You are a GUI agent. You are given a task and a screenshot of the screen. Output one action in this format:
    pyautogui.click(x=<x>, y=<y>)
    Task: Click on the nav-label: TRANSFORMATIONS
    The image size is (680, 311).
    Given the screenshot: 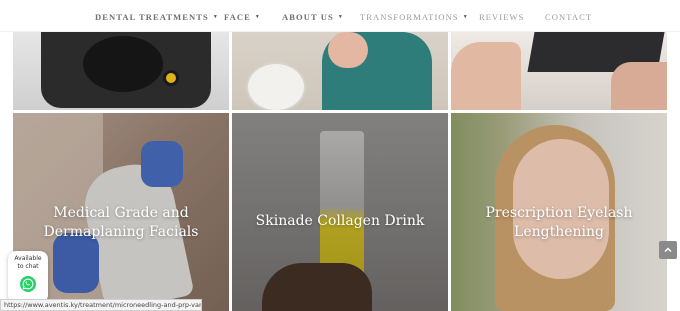 What is the action you would take?
    pyautogui.click(x=409, y=17)
    